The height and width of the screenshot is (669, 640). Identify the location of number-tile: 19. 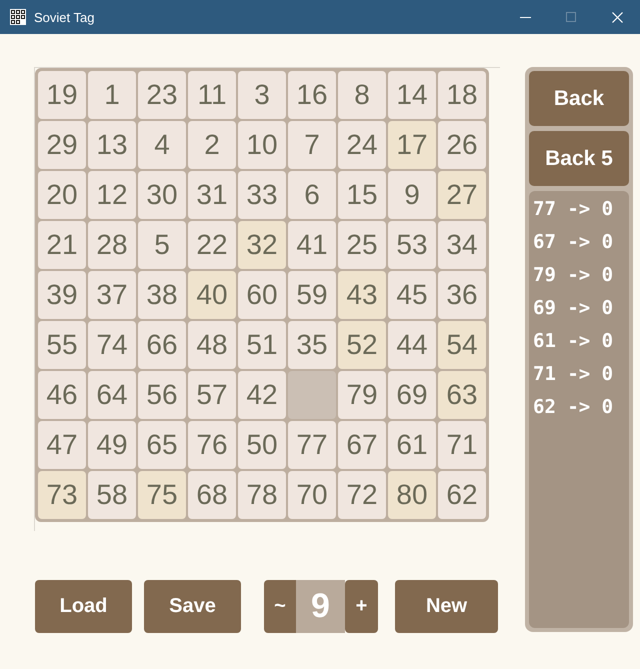
(62, 95).